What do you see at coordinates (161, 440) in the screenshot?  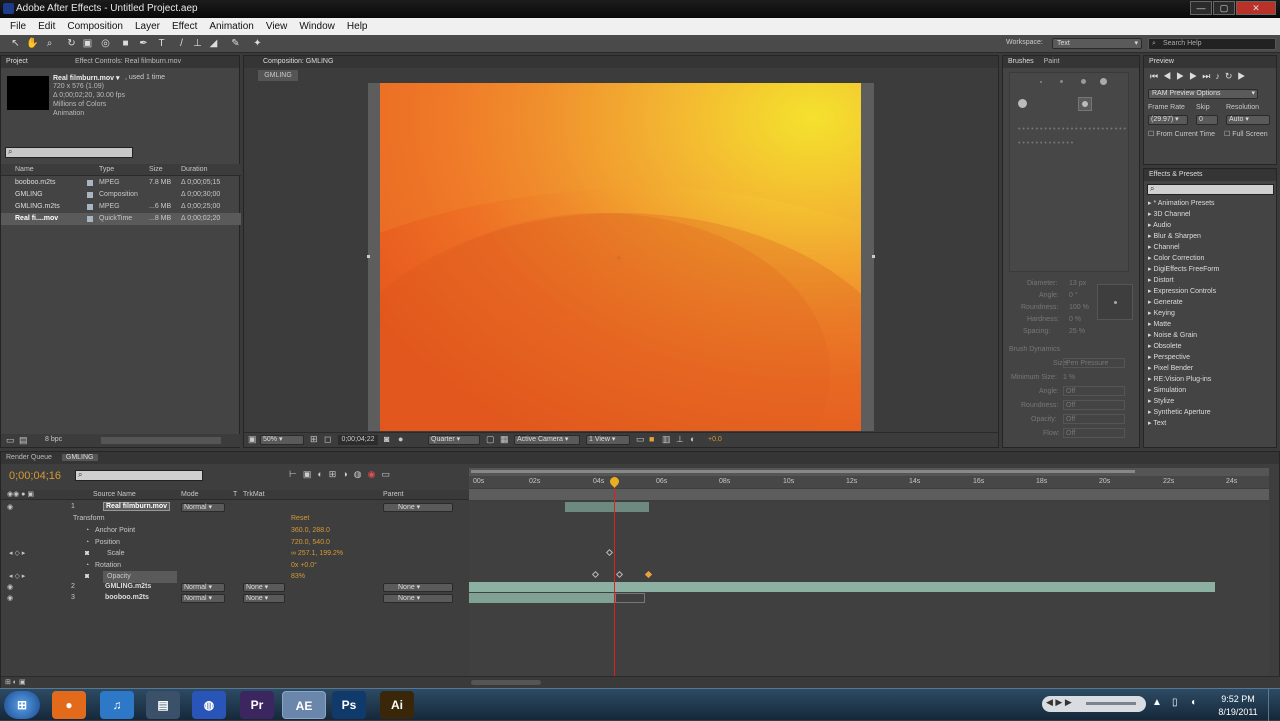 I see `project-scrollbar` at bounding box center [161, 440].